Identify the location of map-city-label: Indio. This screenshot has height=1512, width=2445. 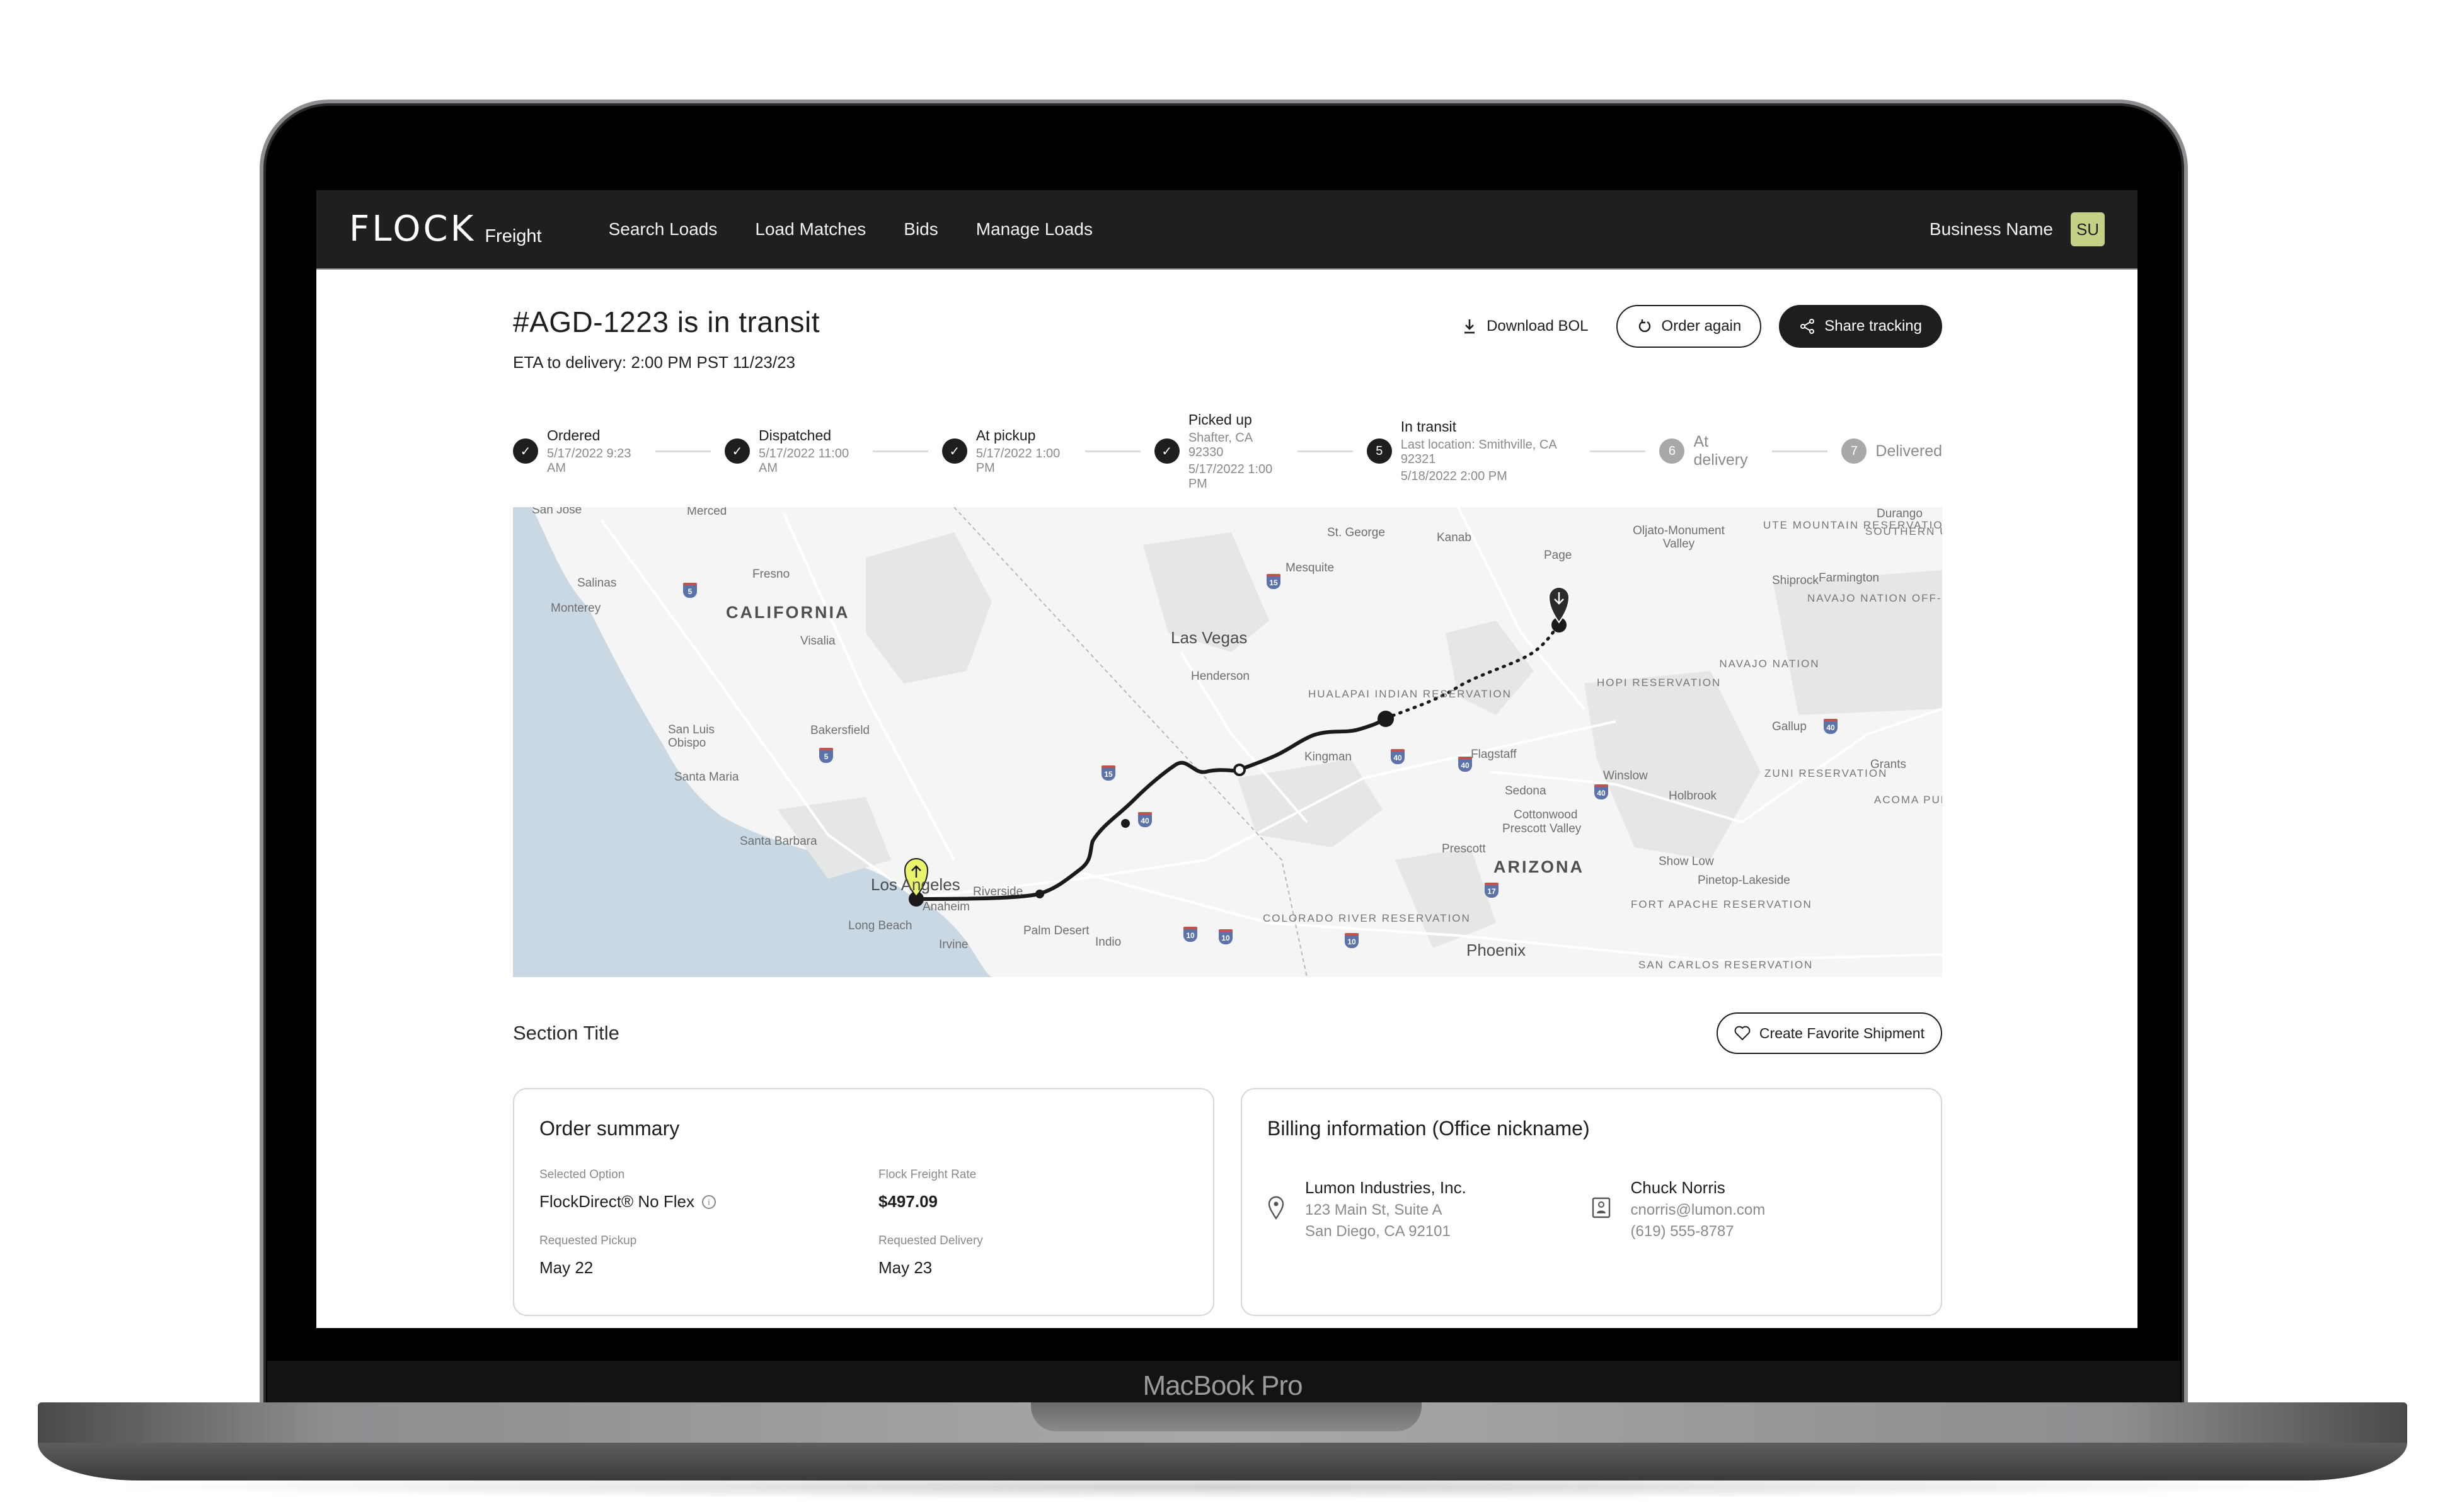
(1108, 942).